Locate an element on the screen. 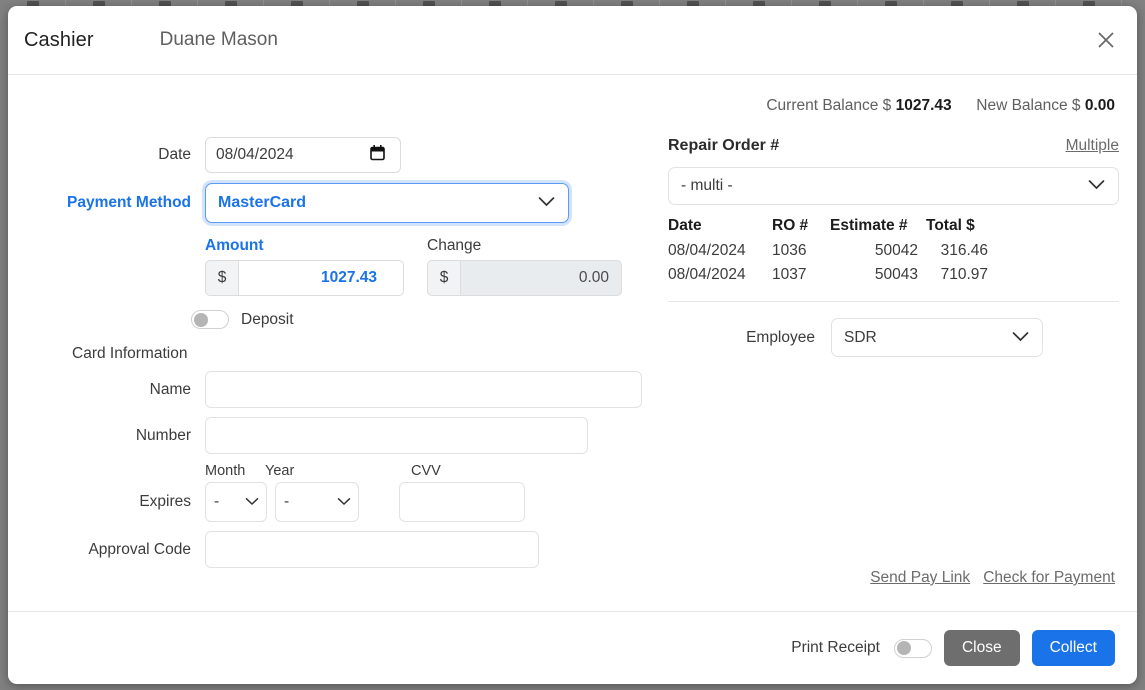 The width and height of the screenshot is (1145, 690). date-field-wrapper is located at coordinates (303, 155).